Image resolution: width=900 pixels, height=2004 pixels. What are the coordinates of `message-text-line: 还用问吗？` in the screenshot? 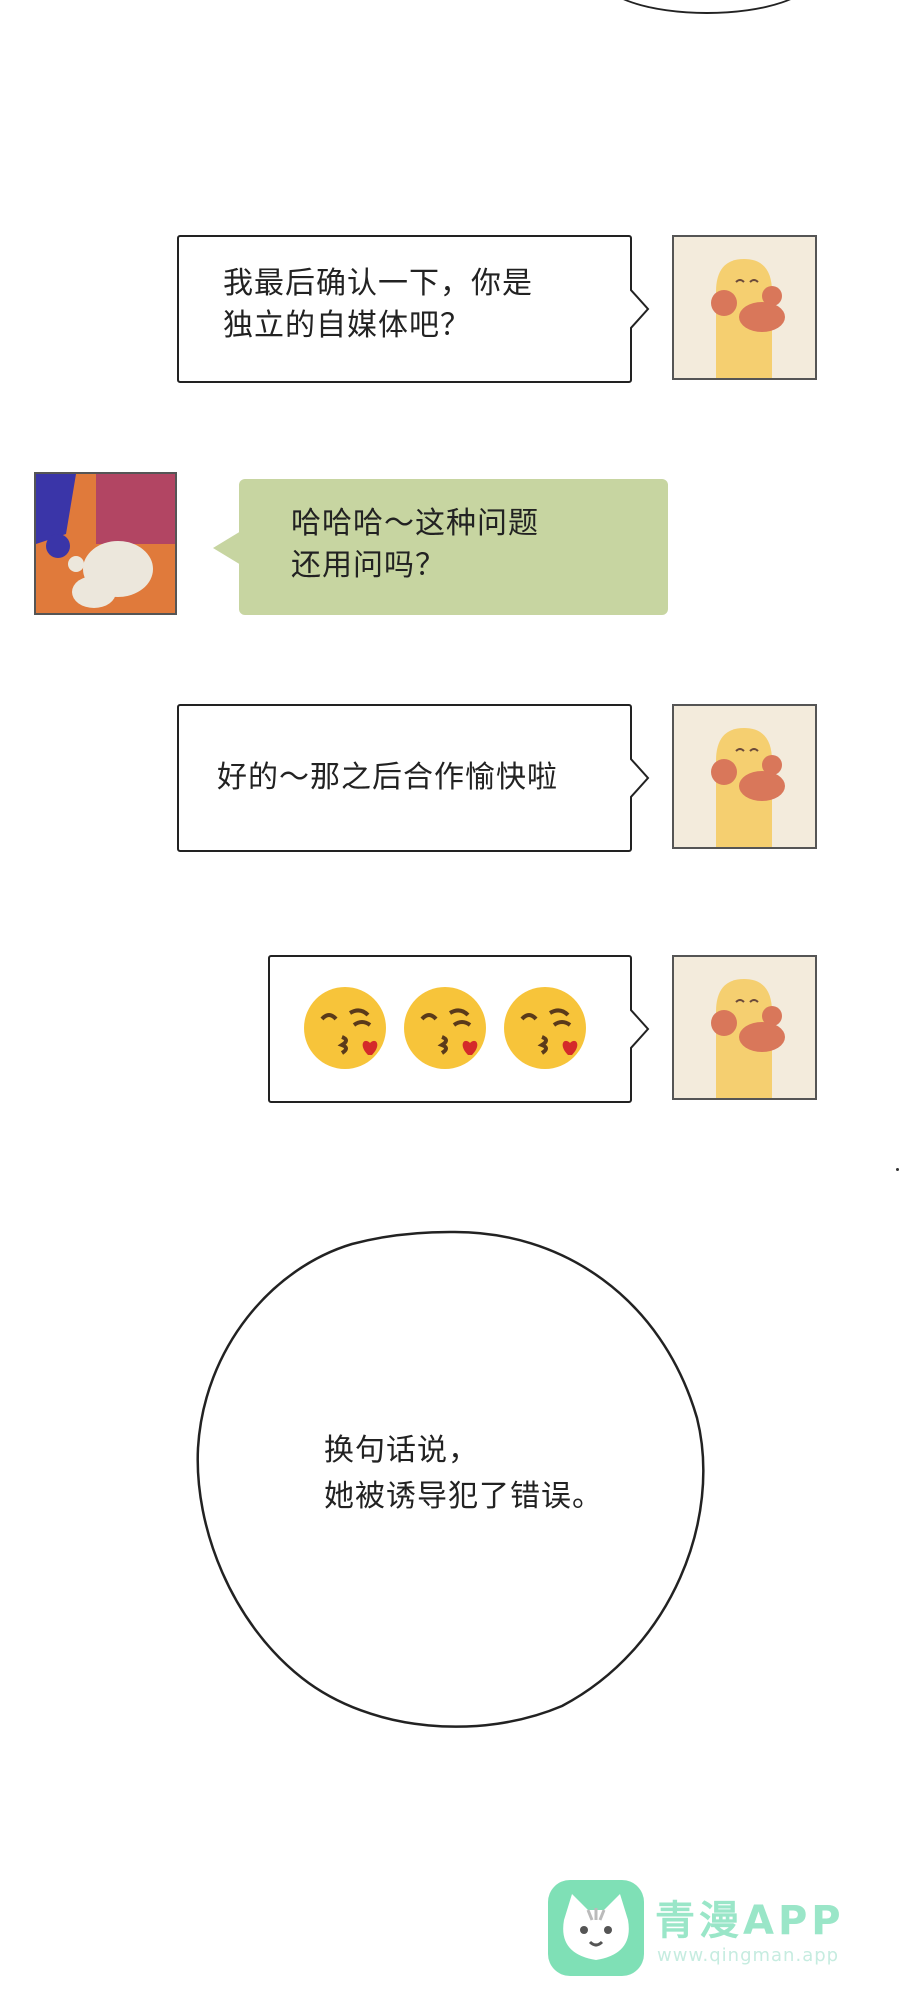 It's located at (368, 565).